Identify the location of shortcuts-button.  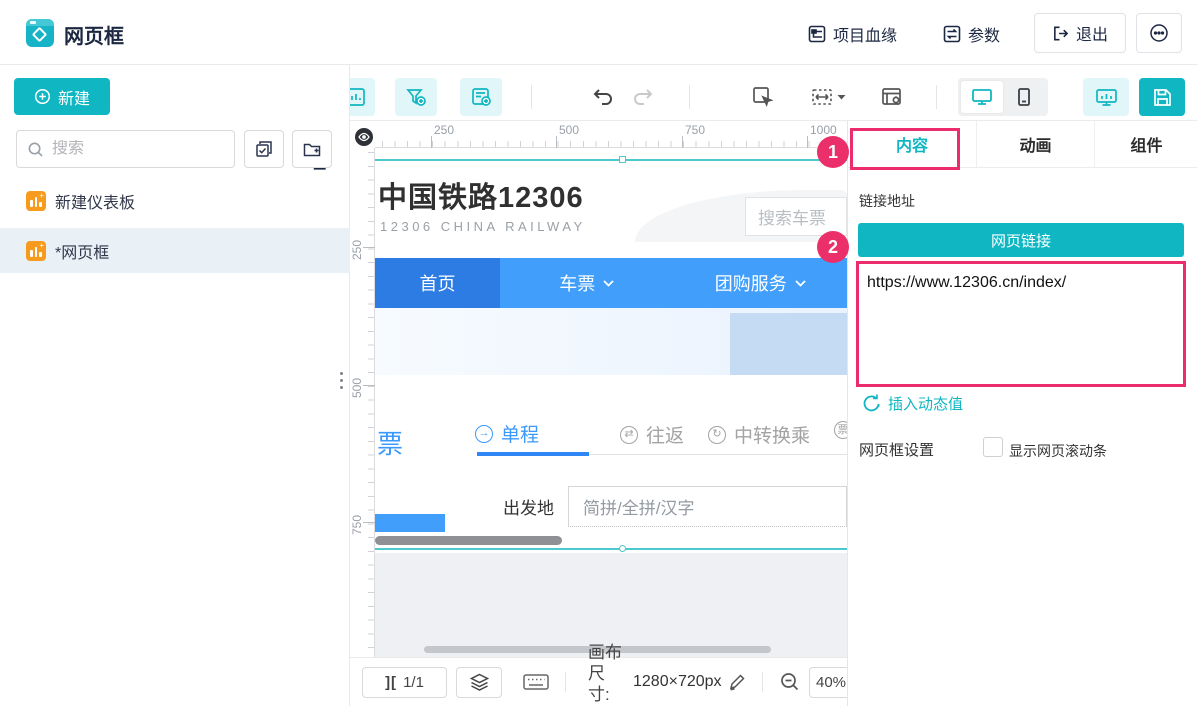
(536, 682).